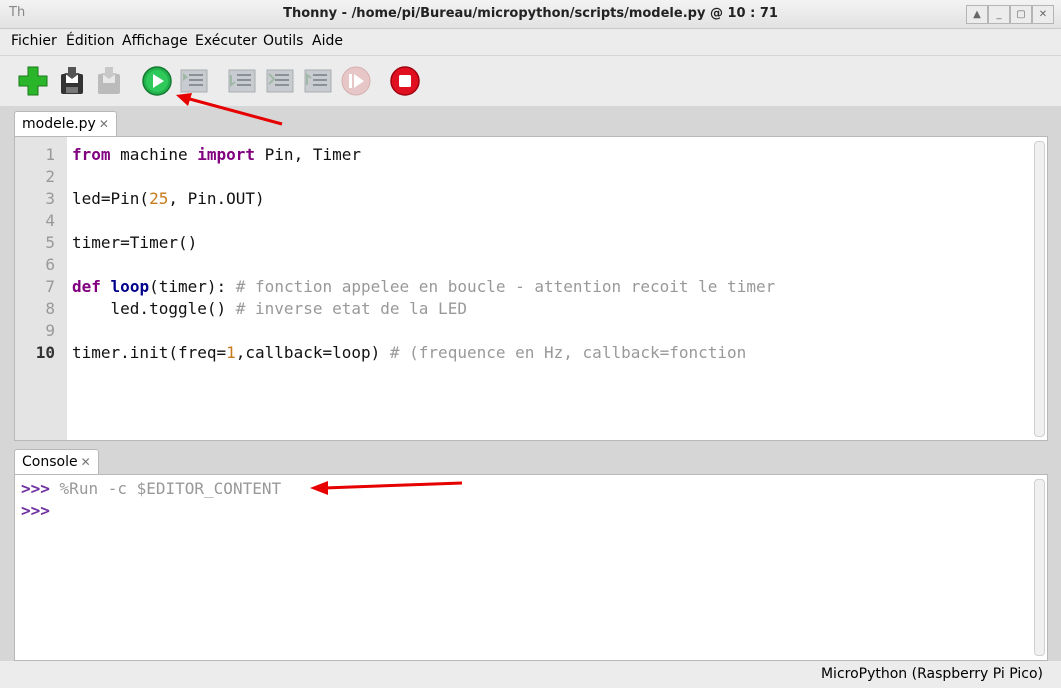 Image resolution: width=1061 pixels, height=688 pixels. Describe the element at coordinates (50, 242) in the screenshot. I see `line-number: 5` at that location.